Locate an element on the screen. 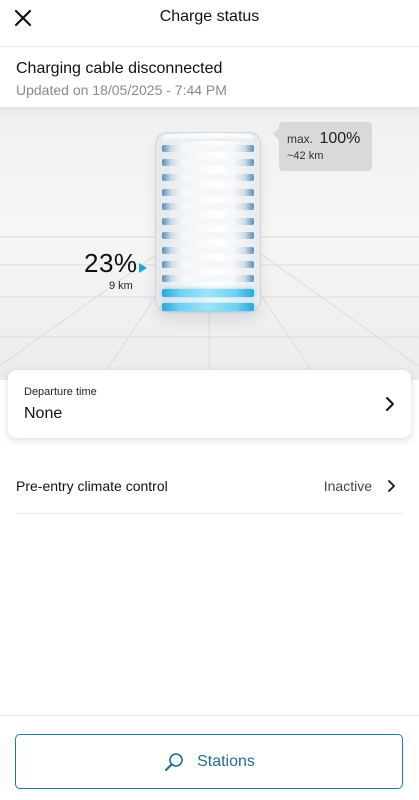 The image size is (419, 800). page-title: Charge status is located at coordinates (209, 16).